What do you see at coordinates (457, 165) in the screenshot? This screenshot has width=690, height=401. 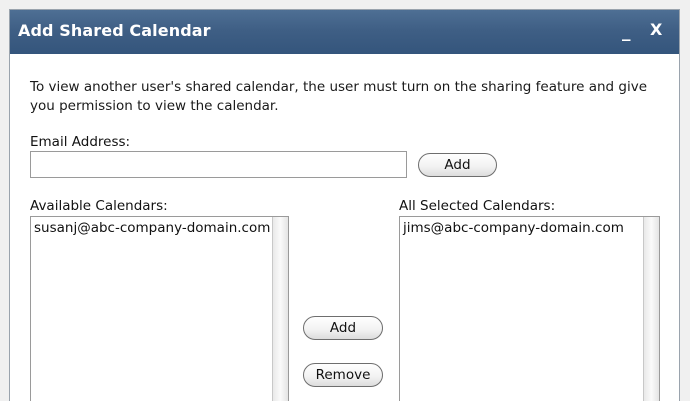 I see `add-email-button: Add` at bounding box center [457, 165].